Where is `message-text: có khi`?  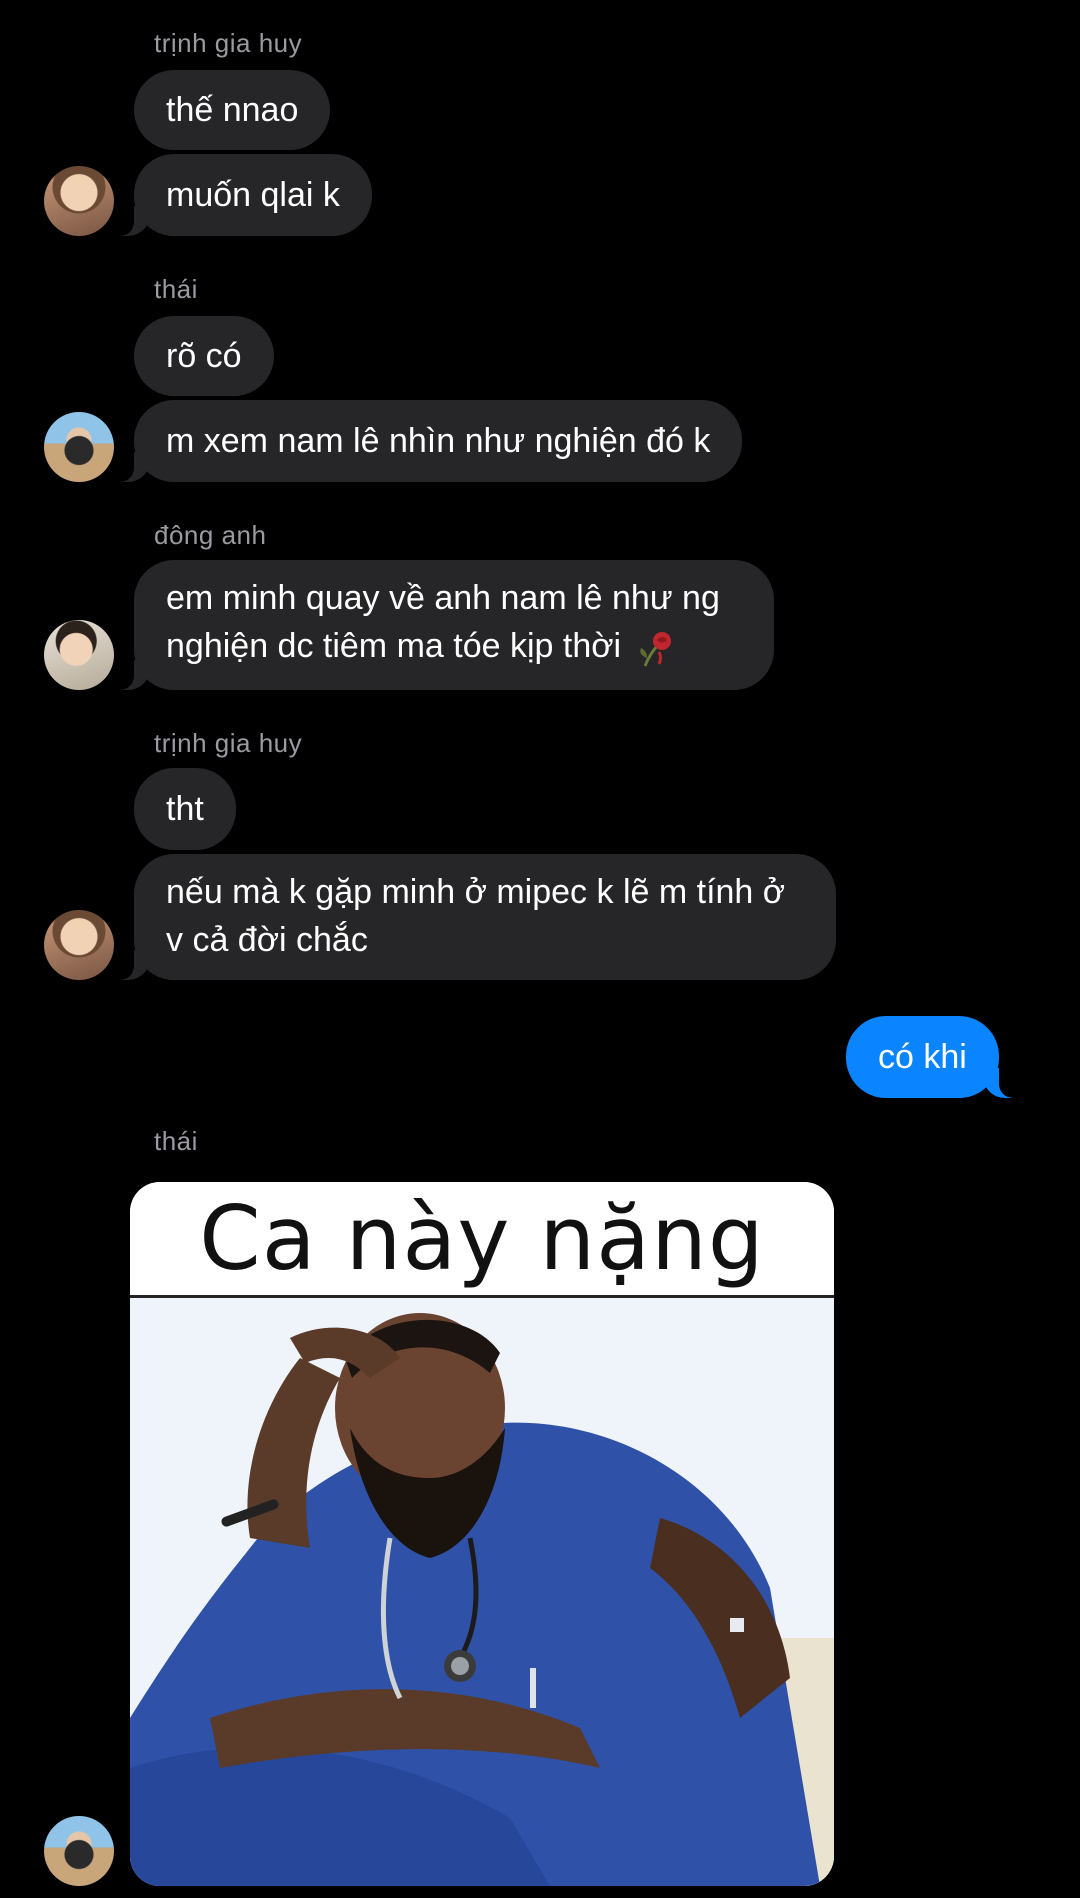
message-text: có khi is located at coordinates (922, 1057).